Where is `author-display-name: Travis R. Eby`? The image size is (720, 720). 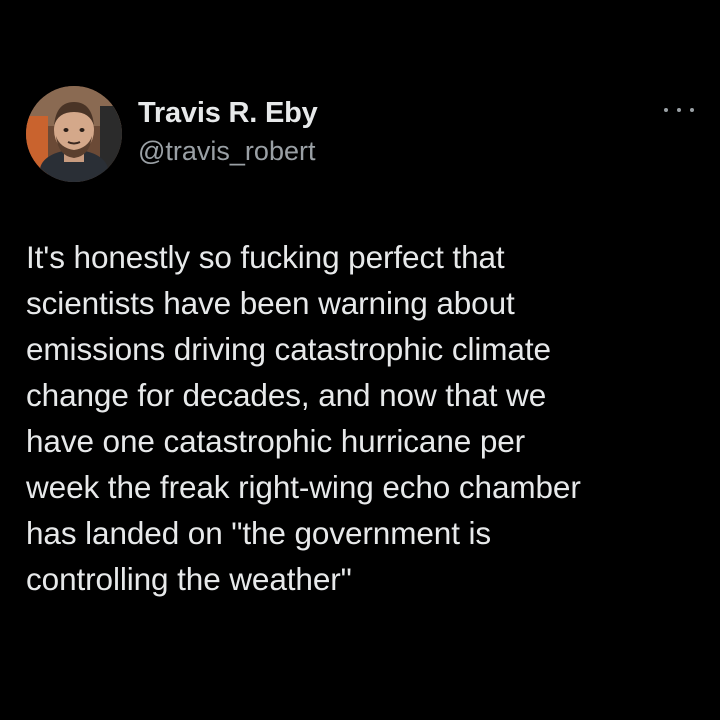 author-display-name: Travis R. Eby is located at coordinates (228, 113).